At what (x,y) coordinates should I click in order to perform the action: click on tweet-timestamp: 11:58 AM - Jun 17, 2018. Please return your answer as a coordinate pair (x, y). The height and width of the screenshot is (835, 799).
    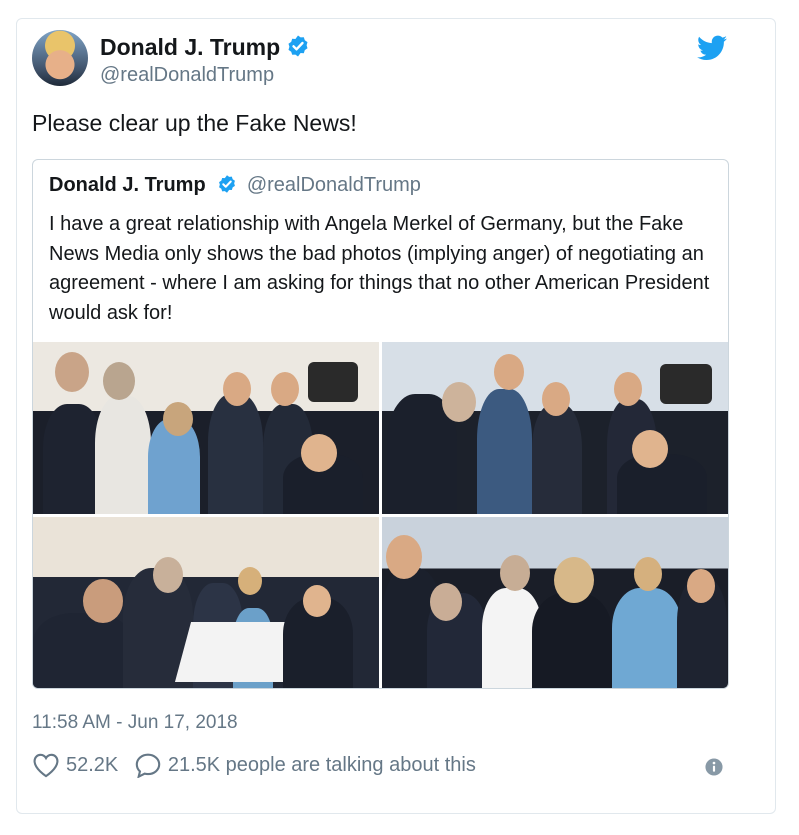
    Looking at the image, I should click on (135, 723).